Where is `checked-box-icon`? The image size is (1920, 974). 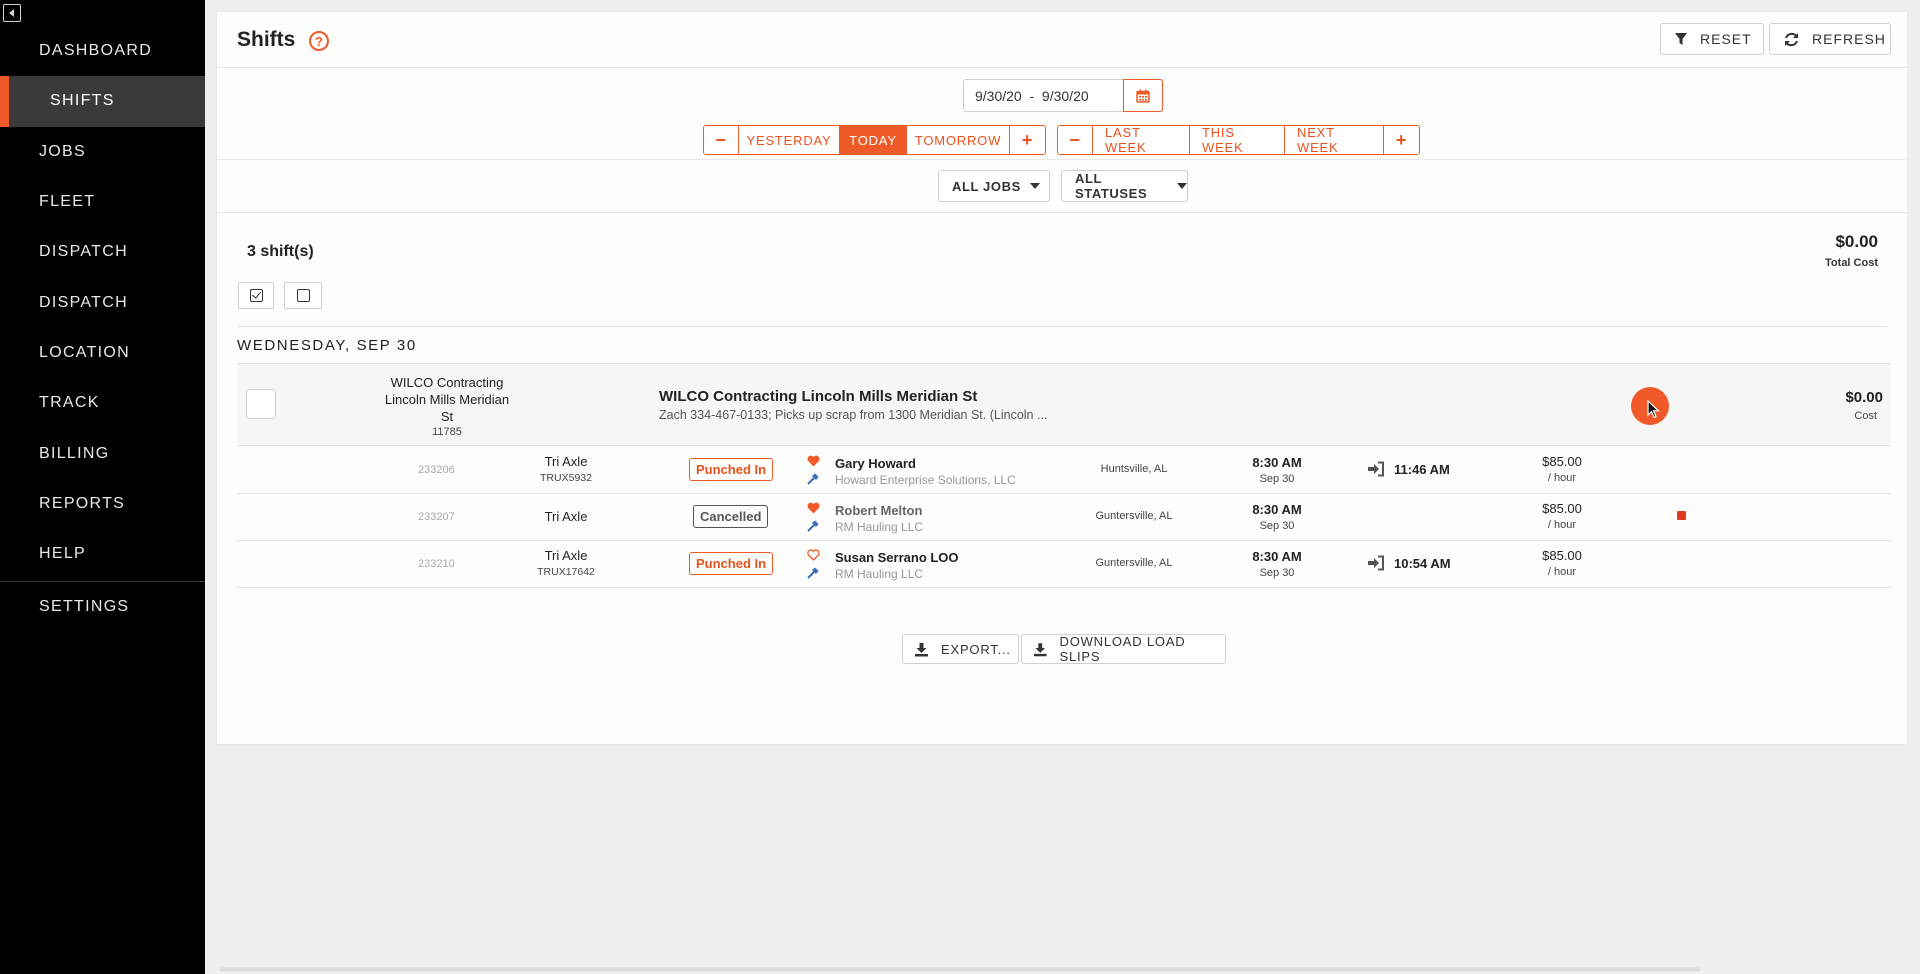
checked-box-icon is located at coordinates (256, 295).